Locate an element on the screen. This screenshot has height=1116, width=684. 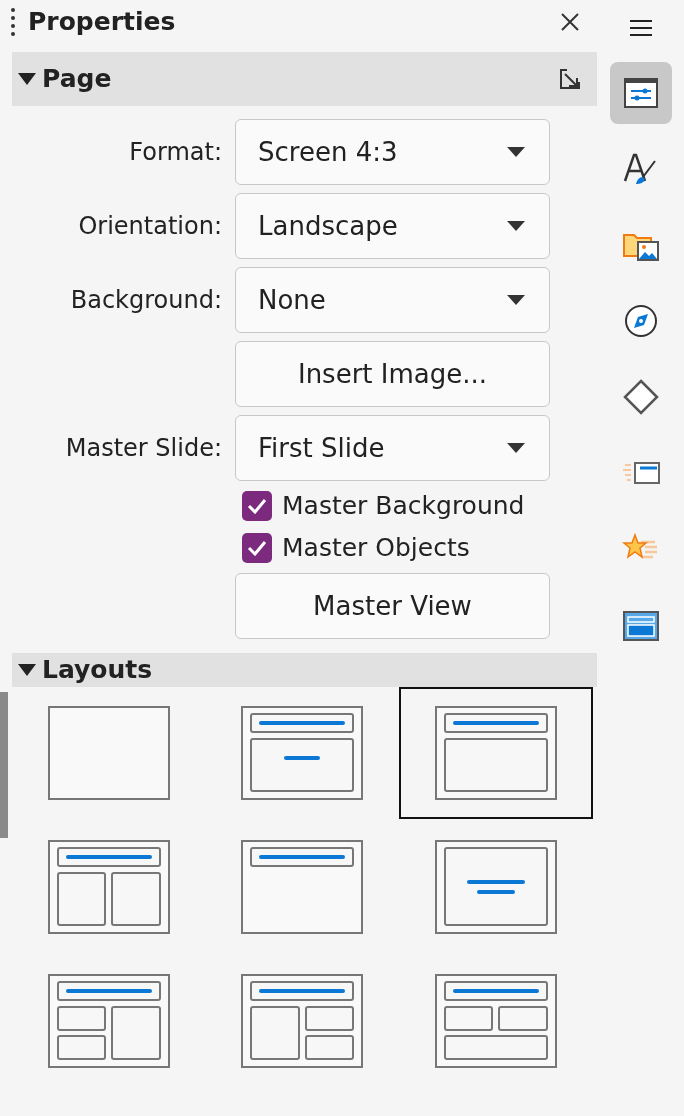
field-label: Background: is located at coordinates (146, 300).